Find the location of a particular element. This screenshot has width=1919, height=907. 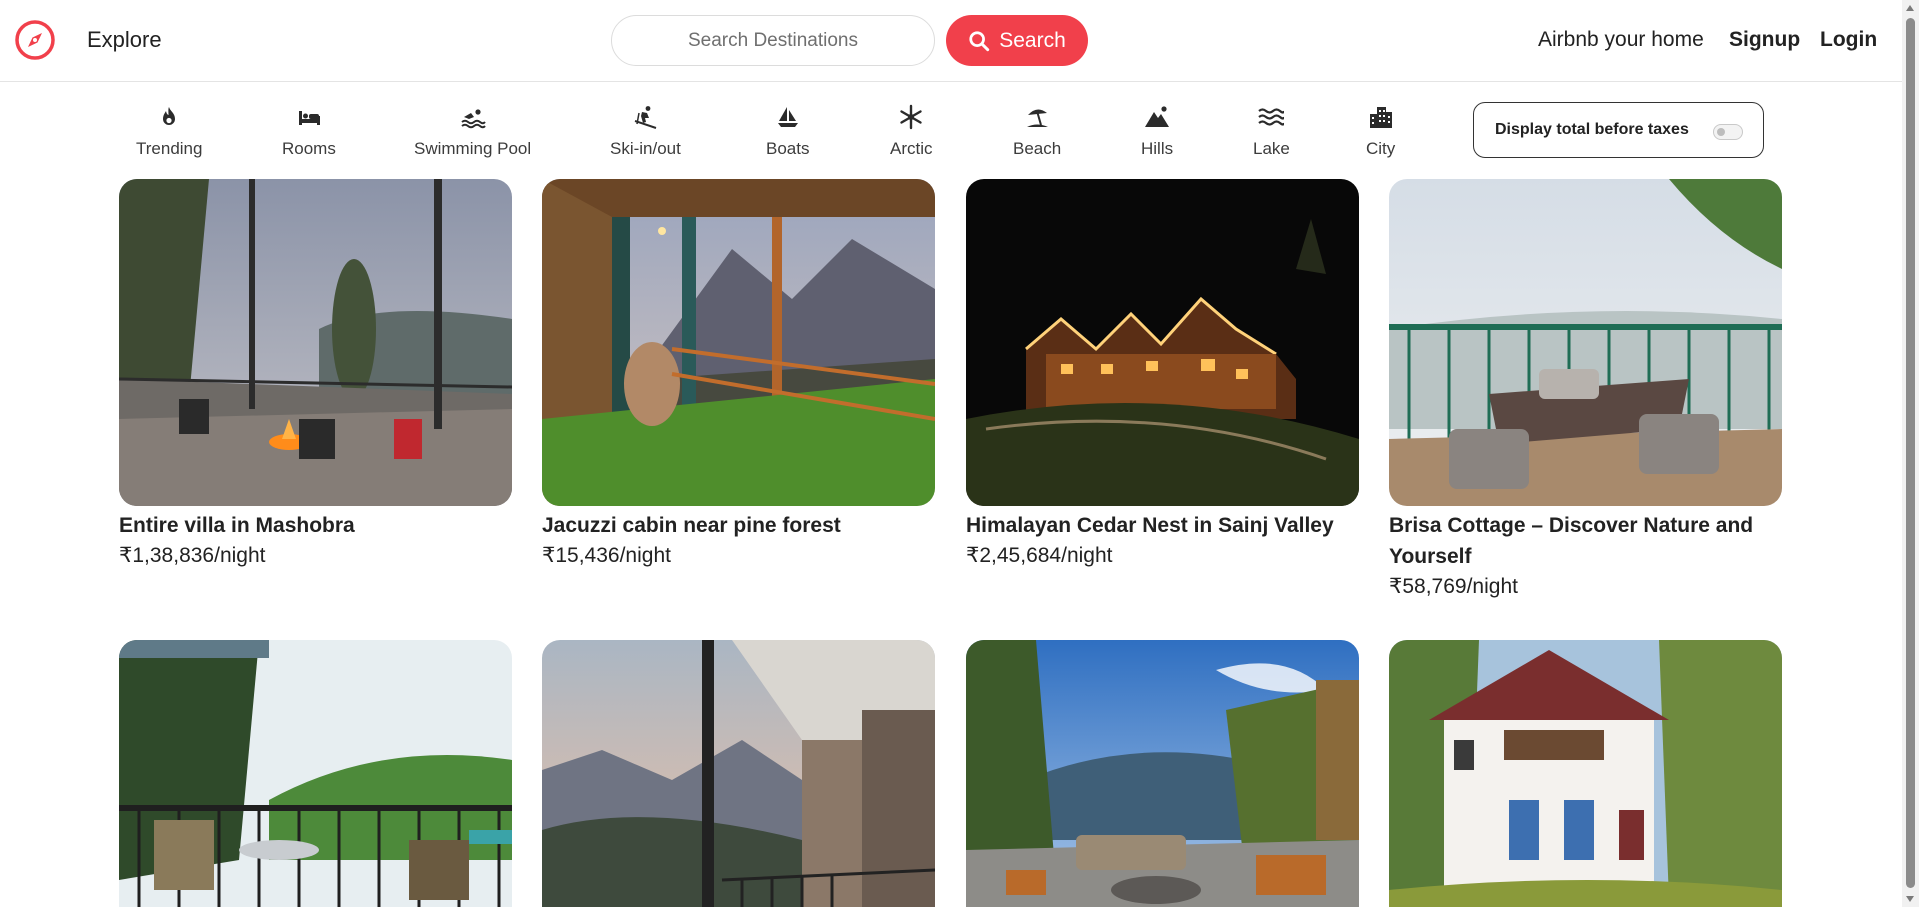

category-label: Swimming Pool is located at coordinates (473, 148).